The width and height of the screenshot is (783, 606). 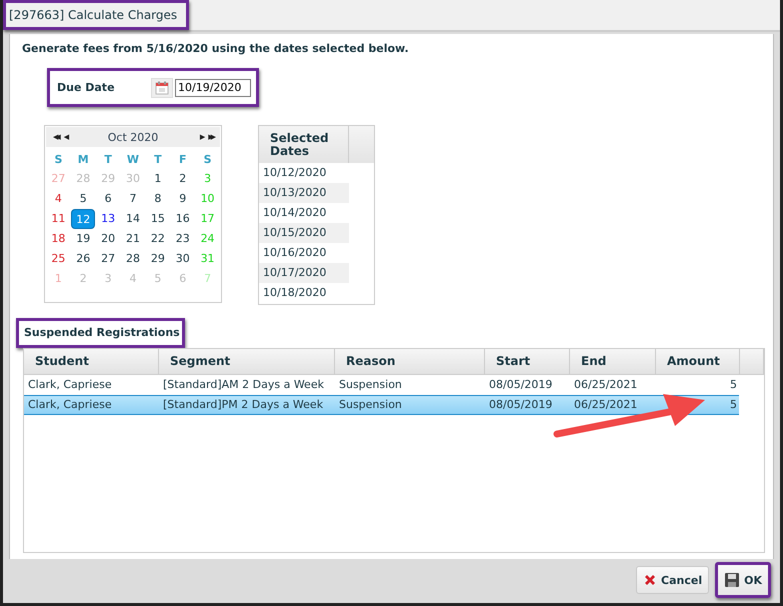 What do you see at coordinates (158, 259) in the screenshot?
I see `calendar-day: 29` at bounding box center [158, 259].